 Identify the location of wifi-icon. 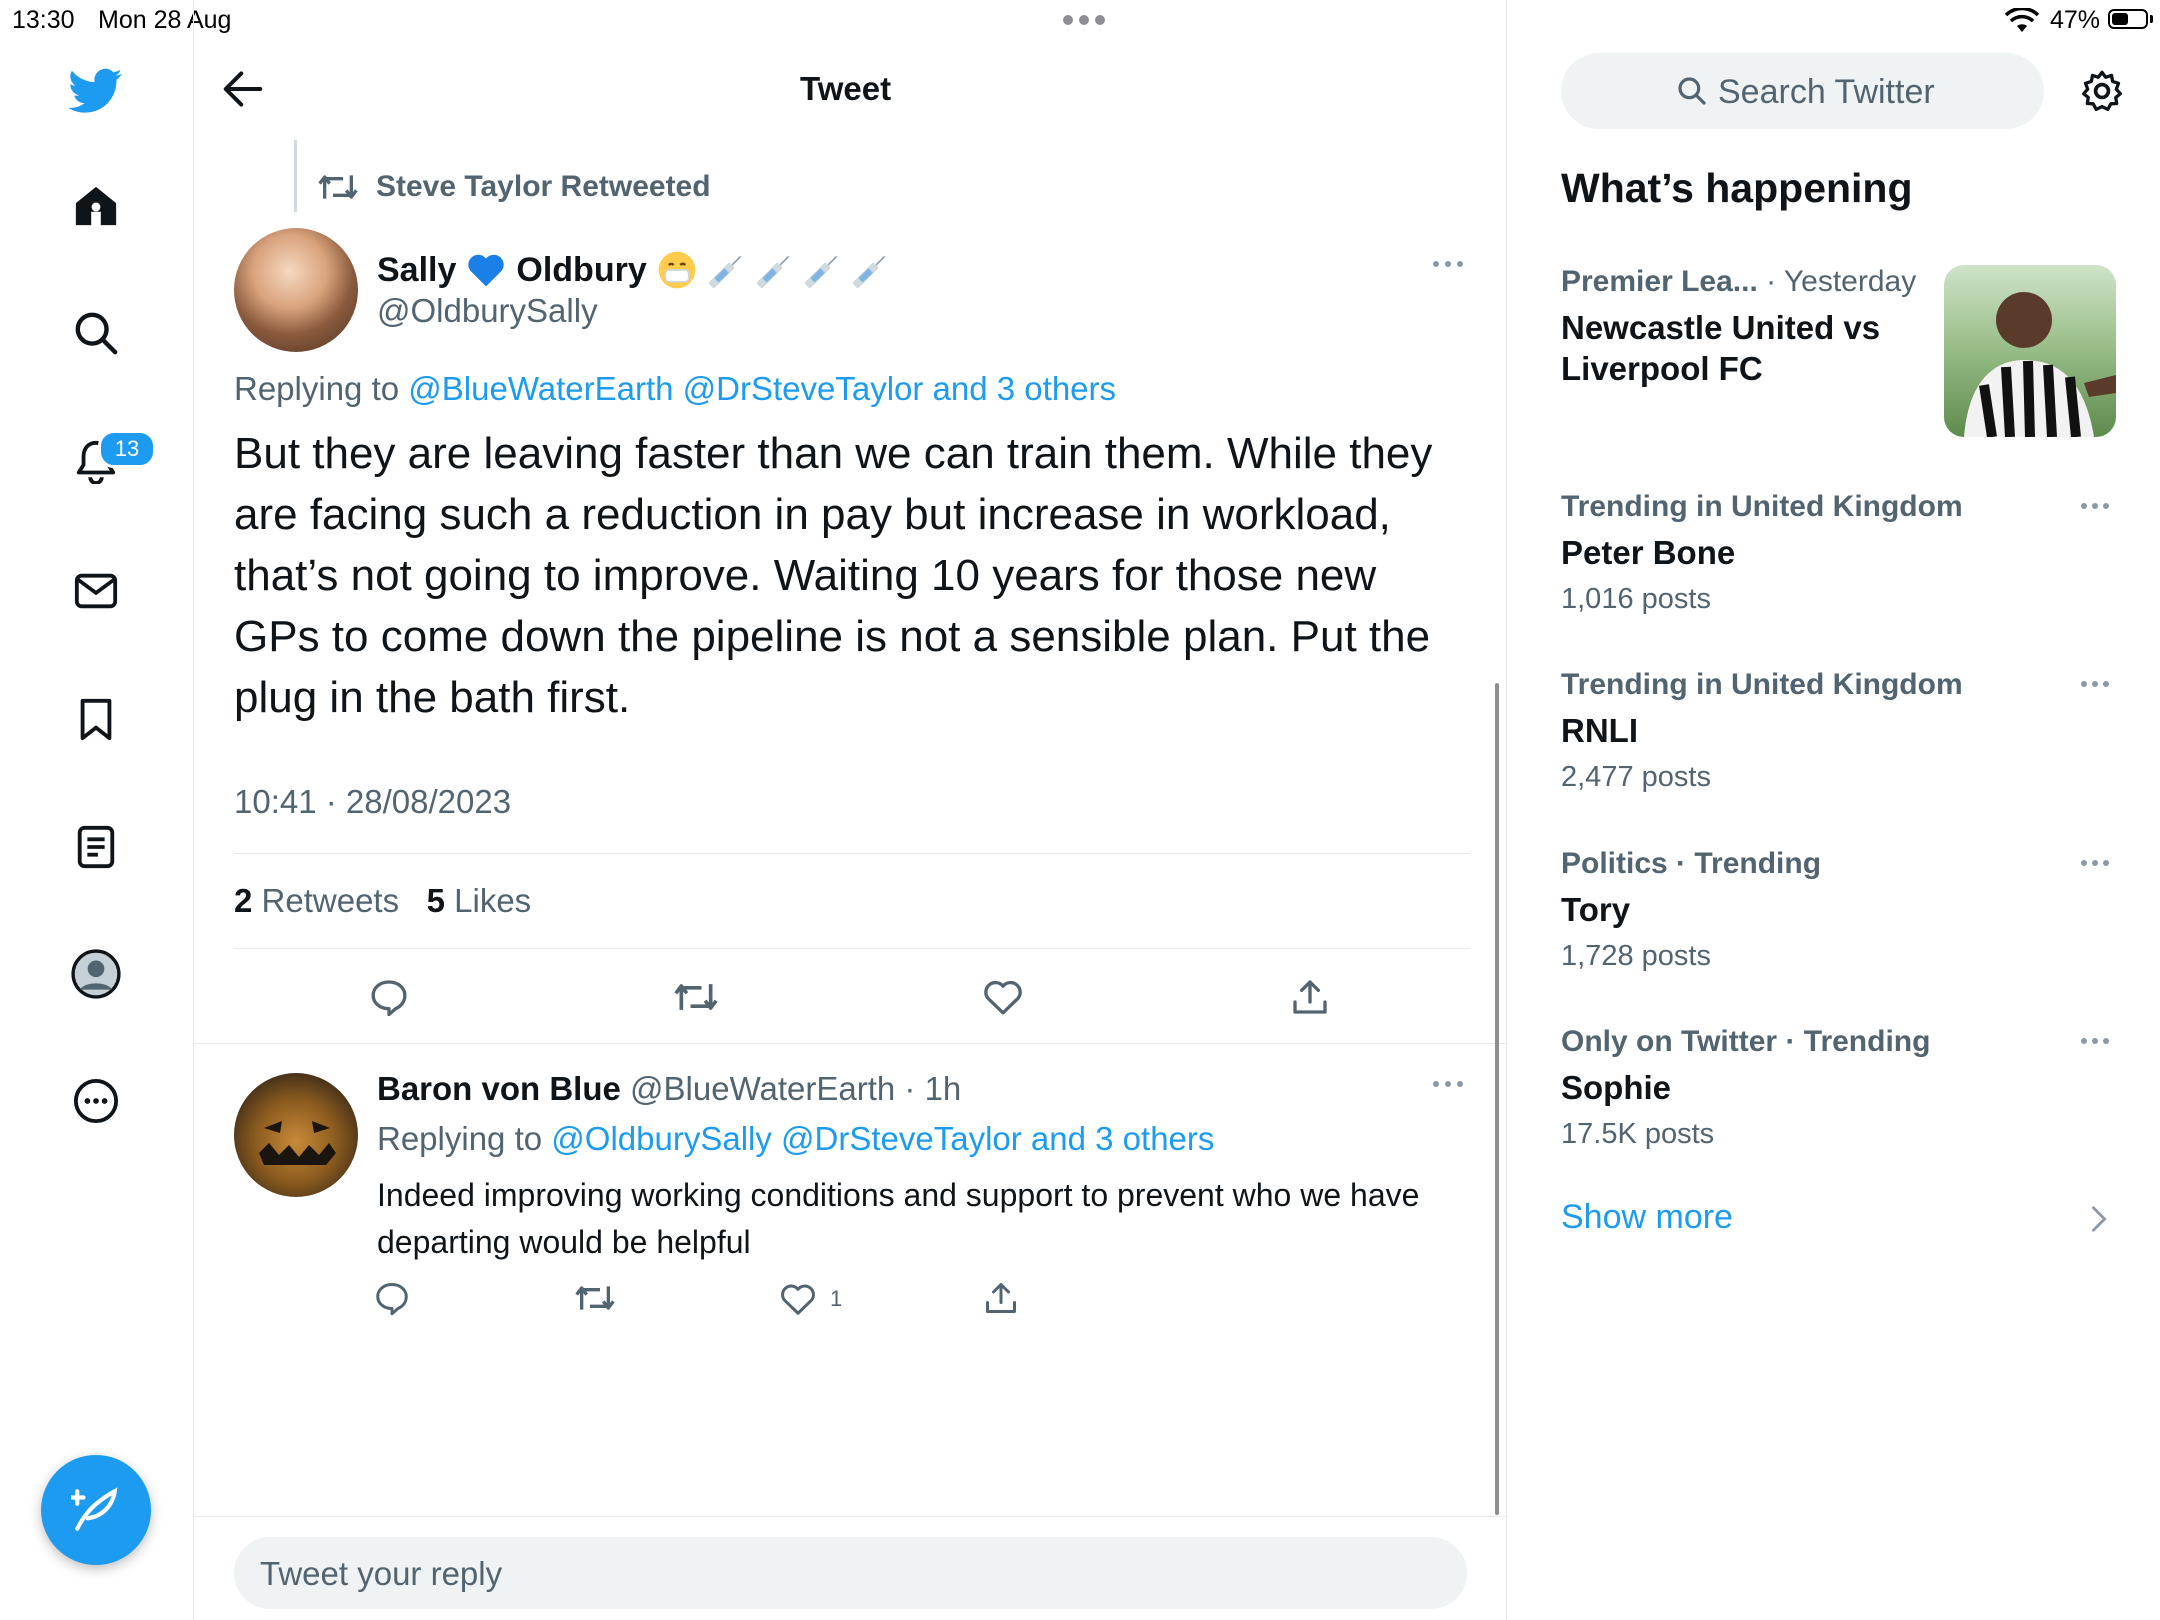
(2022, 21).